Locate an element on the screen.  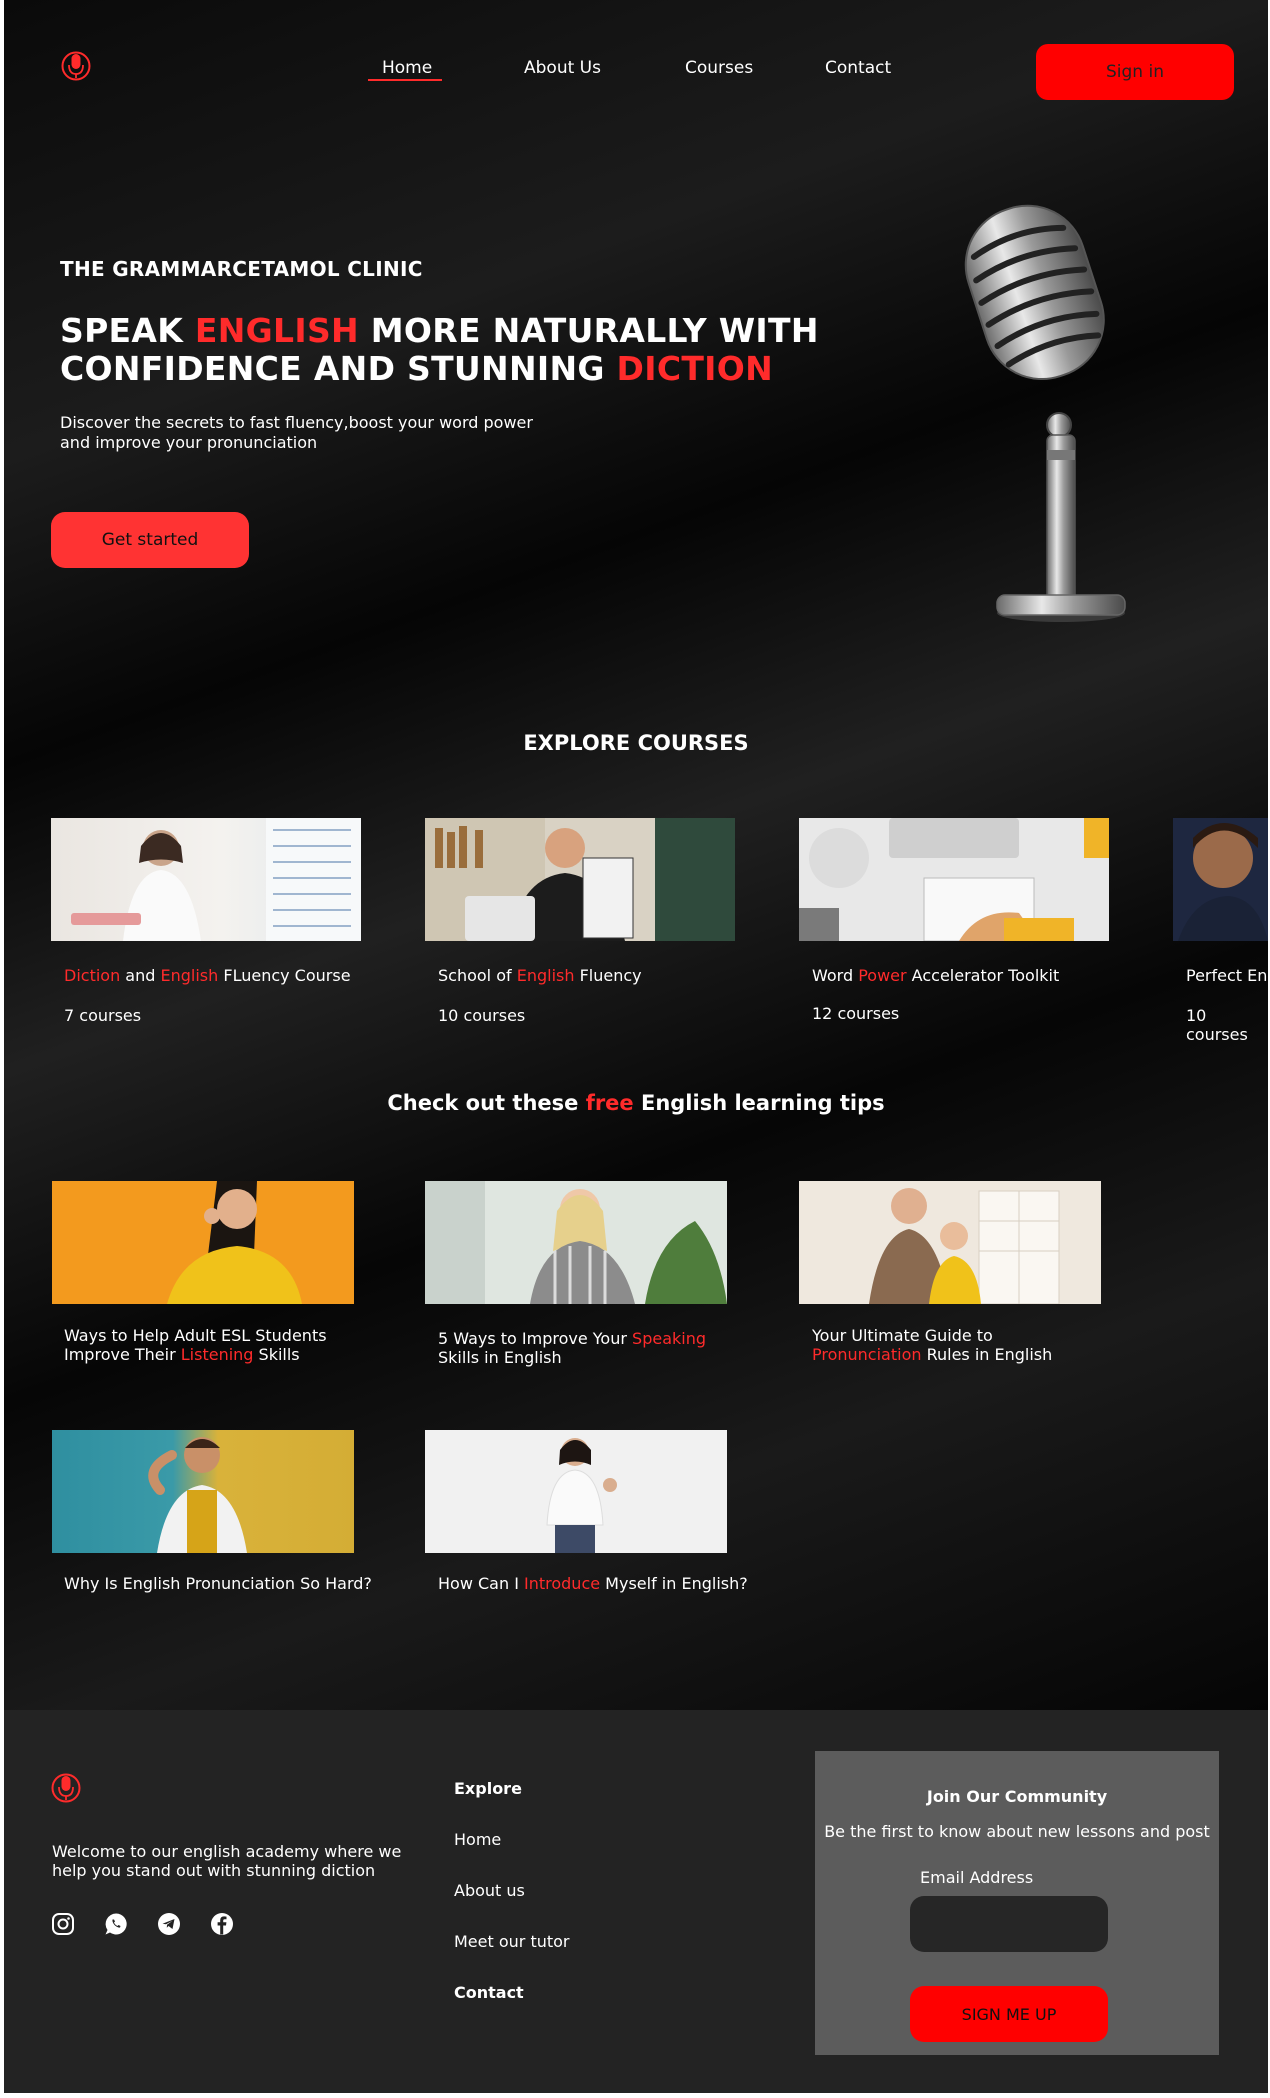
get-started-button: Get started is located at coordinates (150, 540).